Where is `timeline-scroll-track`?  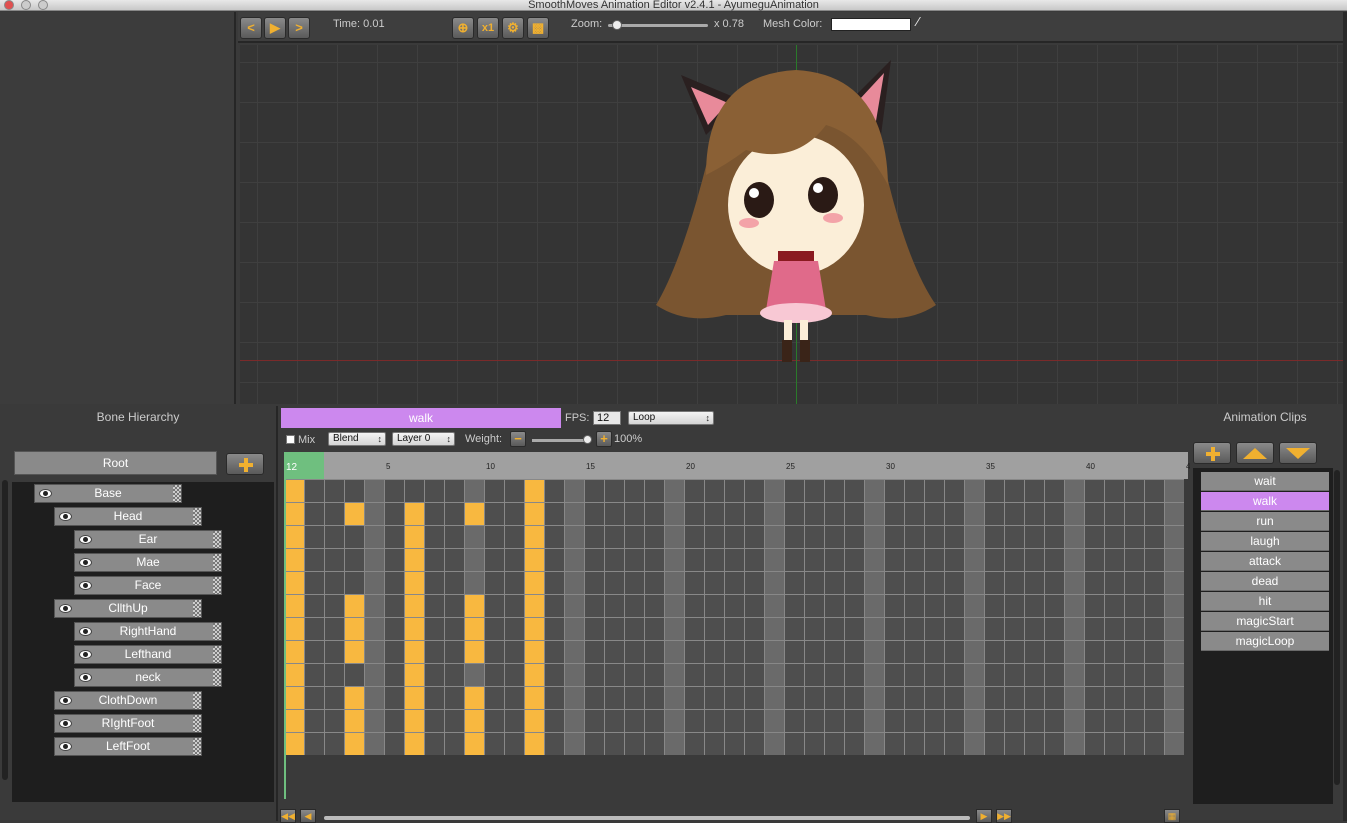
timeline-scroll-track is located at coordinates (647, 818).